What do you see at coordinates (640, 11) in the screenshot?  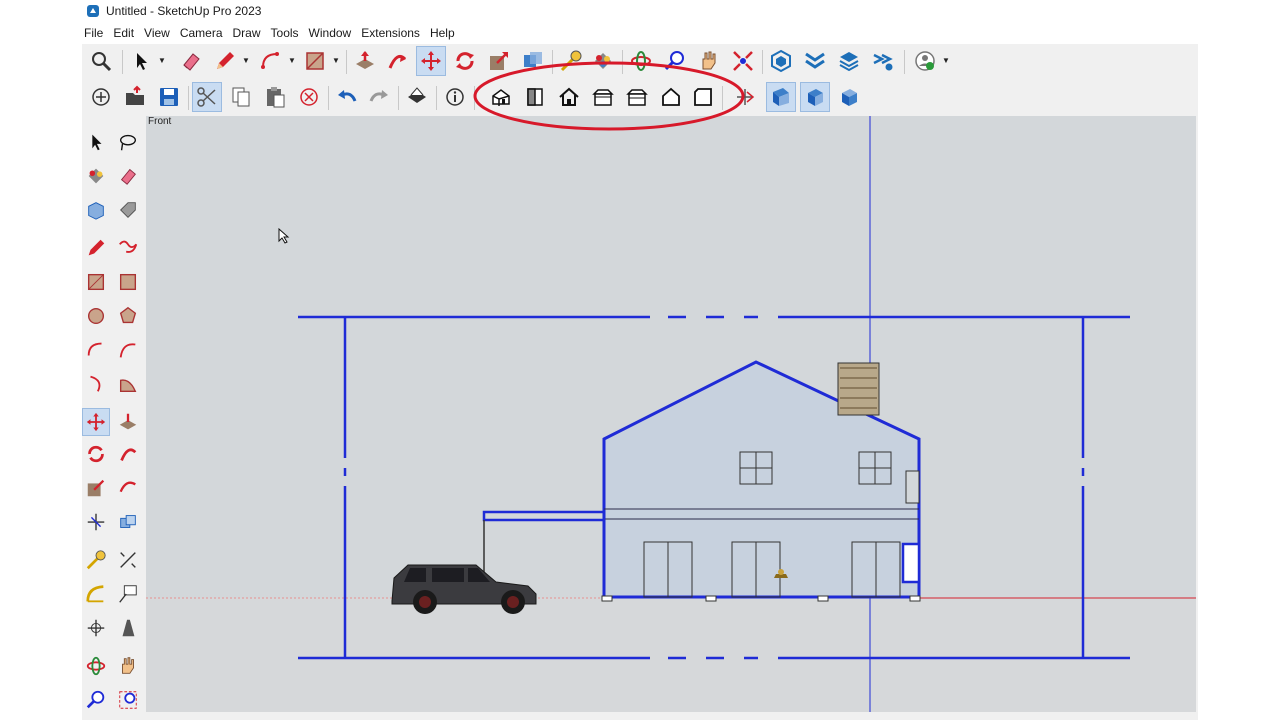 I see `title-bar: Untitled - SketchUp Pro 2023` at bounding box center [640, 11].